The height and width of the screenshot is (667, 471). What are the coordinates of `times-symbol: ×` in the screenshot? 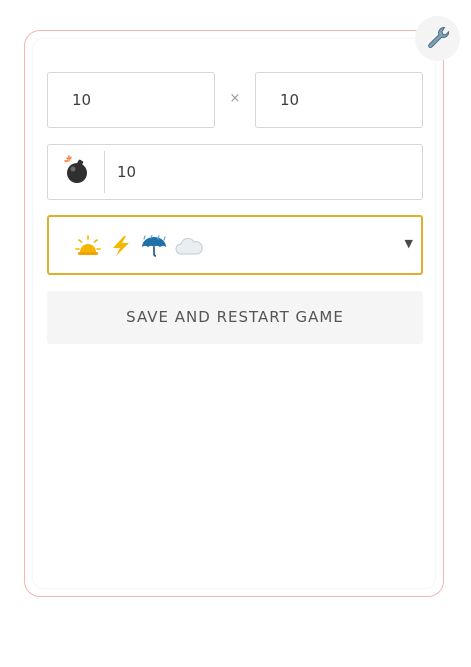 It's located at (235, 98).